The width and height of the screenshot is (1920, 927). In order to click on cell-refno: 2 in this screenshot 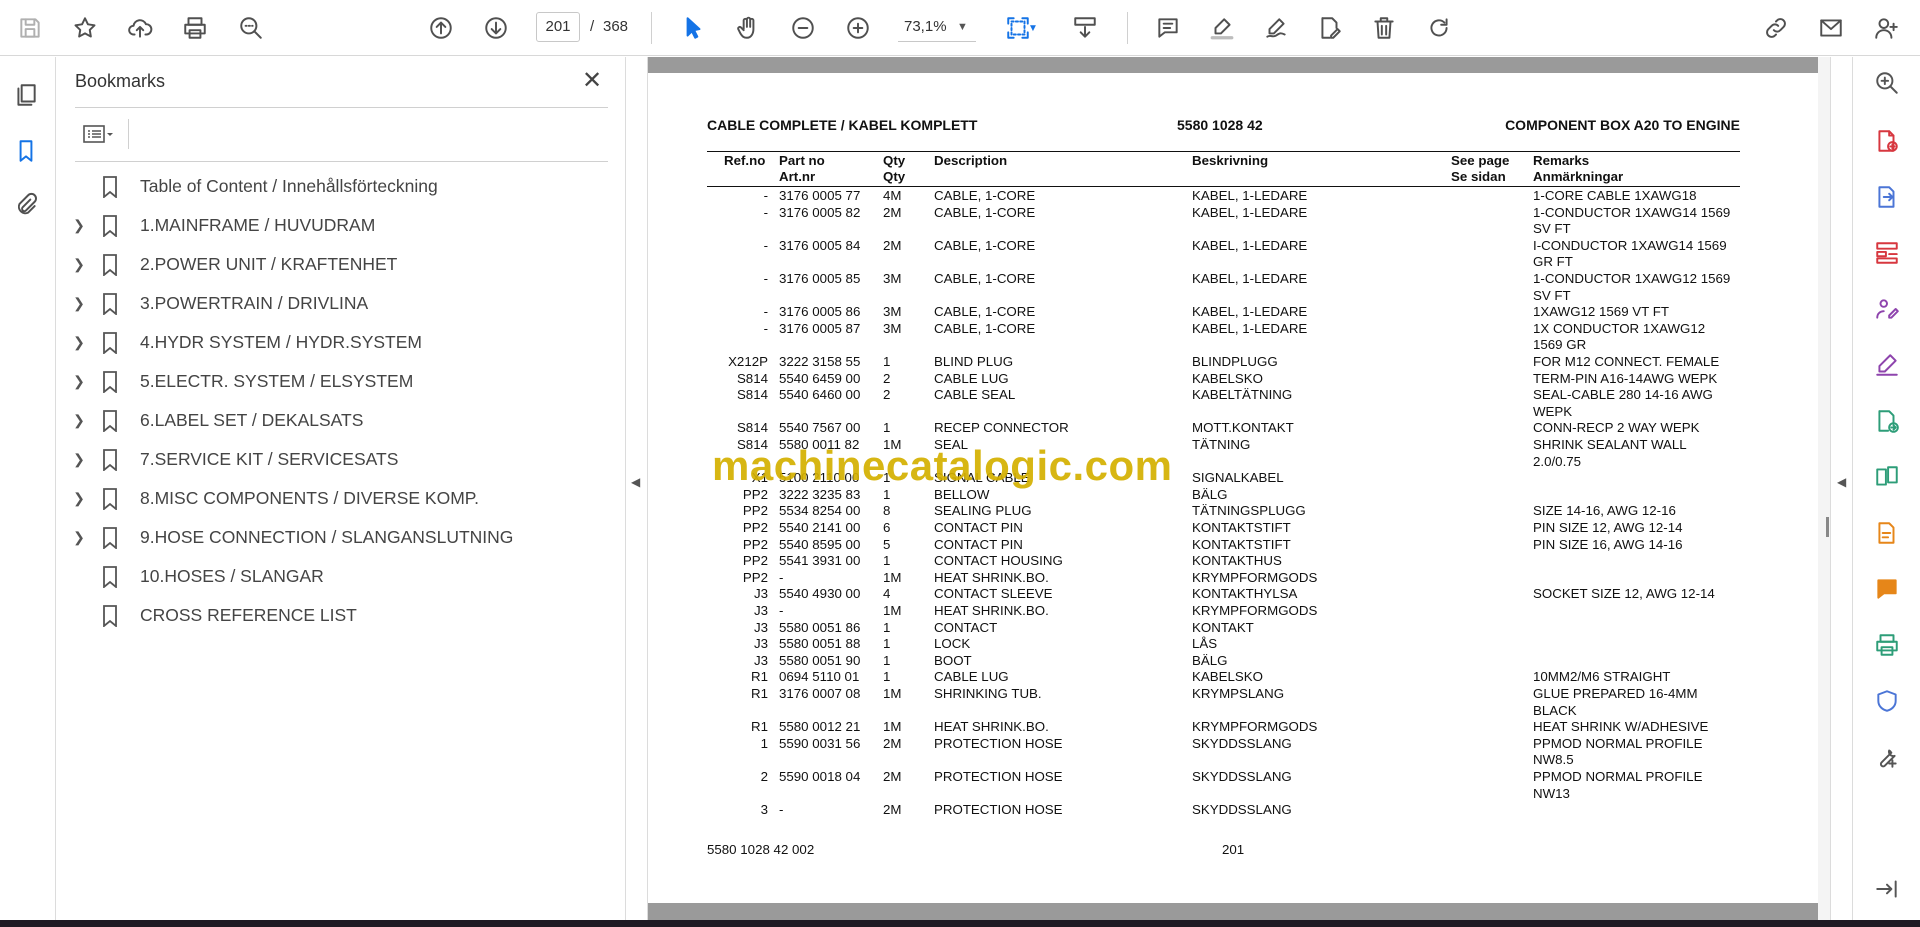, I will do `click(764, 776)`.